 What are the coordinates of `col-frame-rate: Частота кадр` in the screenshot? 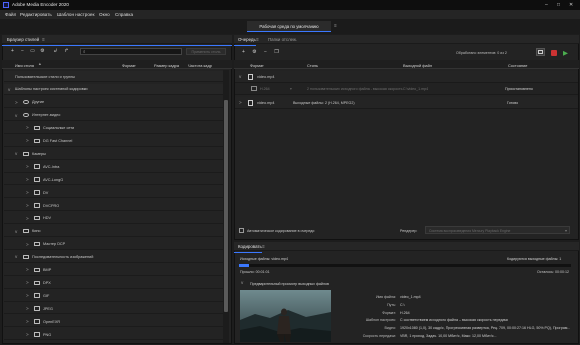 It's located at (200, 65).